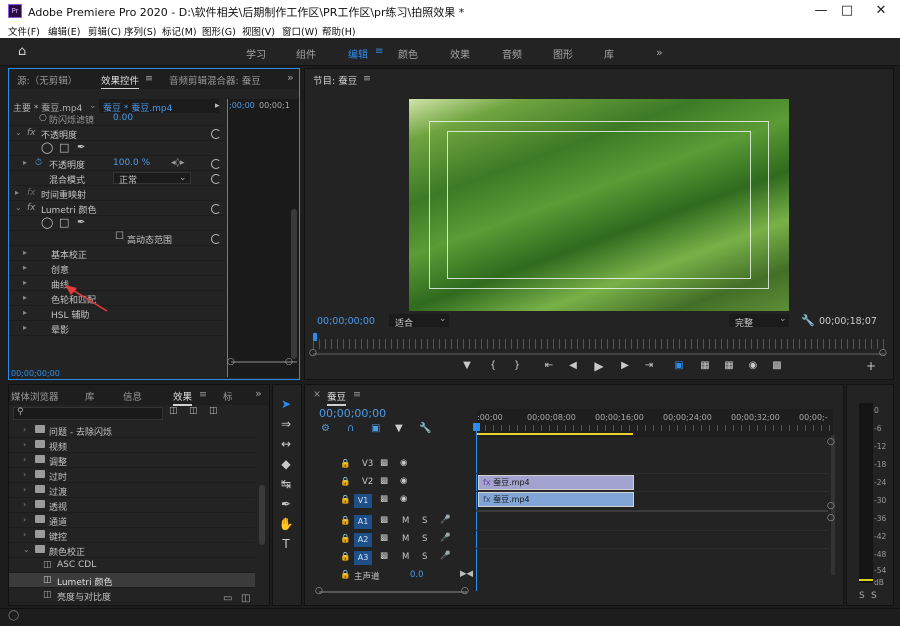 Image resolution: width=900 pixels, height=626 pixels. What do you see at coordinates (405, 521) in the screenshot?
I see `mute-button: M` at bounding box center [405, 521].